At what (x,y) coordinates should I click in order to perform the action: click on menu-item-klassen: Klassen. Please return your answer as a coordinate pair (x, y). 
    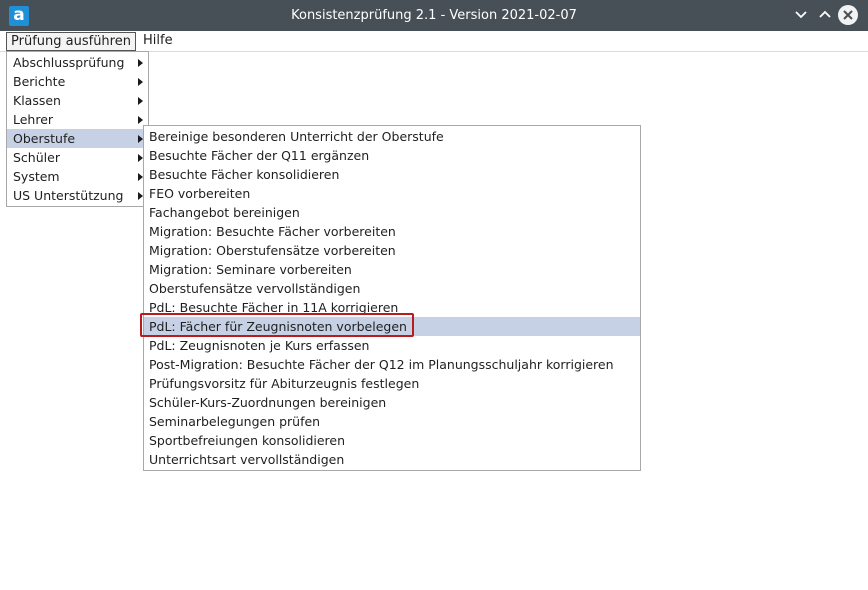
    Looking at the image, I should click on (77, 100).